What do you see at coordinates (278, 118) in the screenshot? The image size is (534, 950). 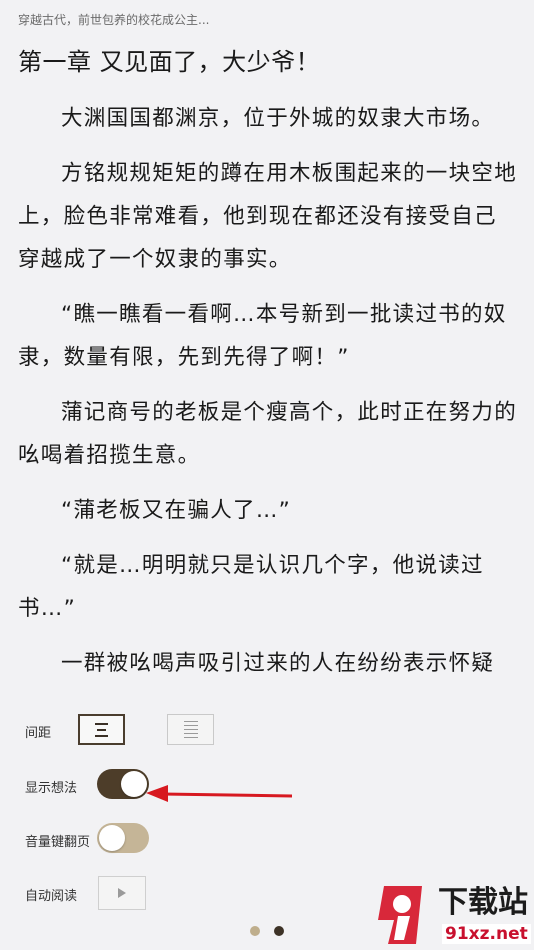 I see `paragraph: 大渊国国都渊京，位于外城的奴隶大市场。` at bounding box center [278, 118].